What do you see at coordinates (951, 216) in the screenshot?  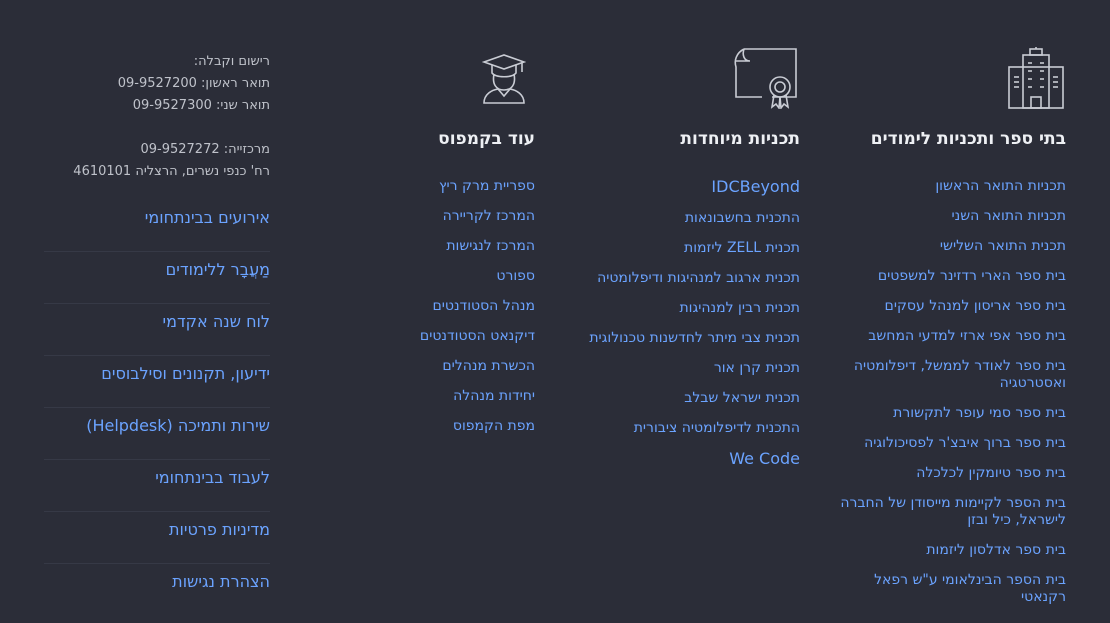 I see `school-item: תכניות התואר השני` at bounding box center [951, 216].